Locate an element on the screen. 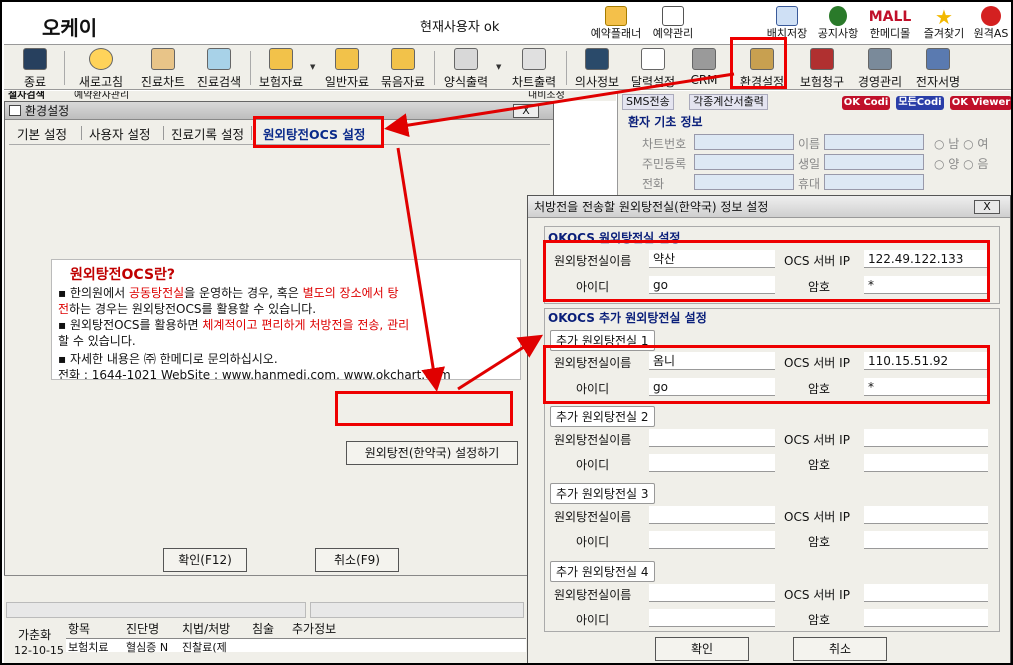  header-button-favorites: ★ 즐겨찾기 is located at coordinates (944, 24).